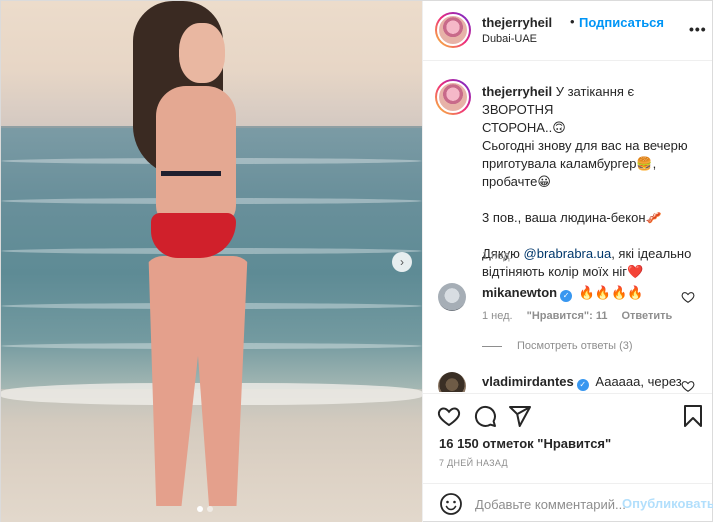  I want to click on comment-icon, so click(485, 416).